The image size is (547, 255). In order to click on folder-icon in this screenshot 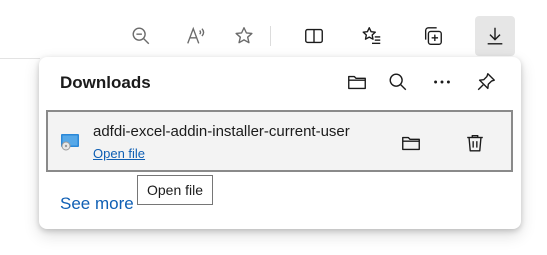, I will do `click(411, 143)`.